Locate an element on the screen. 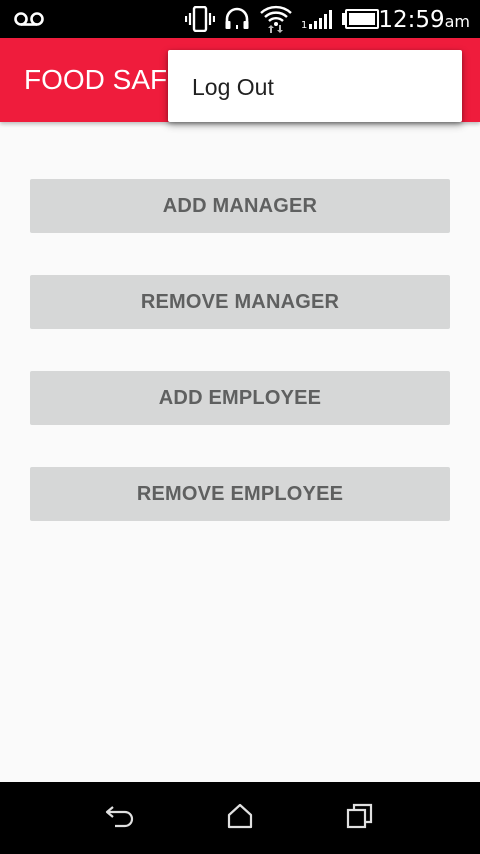 This screenshot has width=480, height=854. back-button is located at coordinates (120, 818).